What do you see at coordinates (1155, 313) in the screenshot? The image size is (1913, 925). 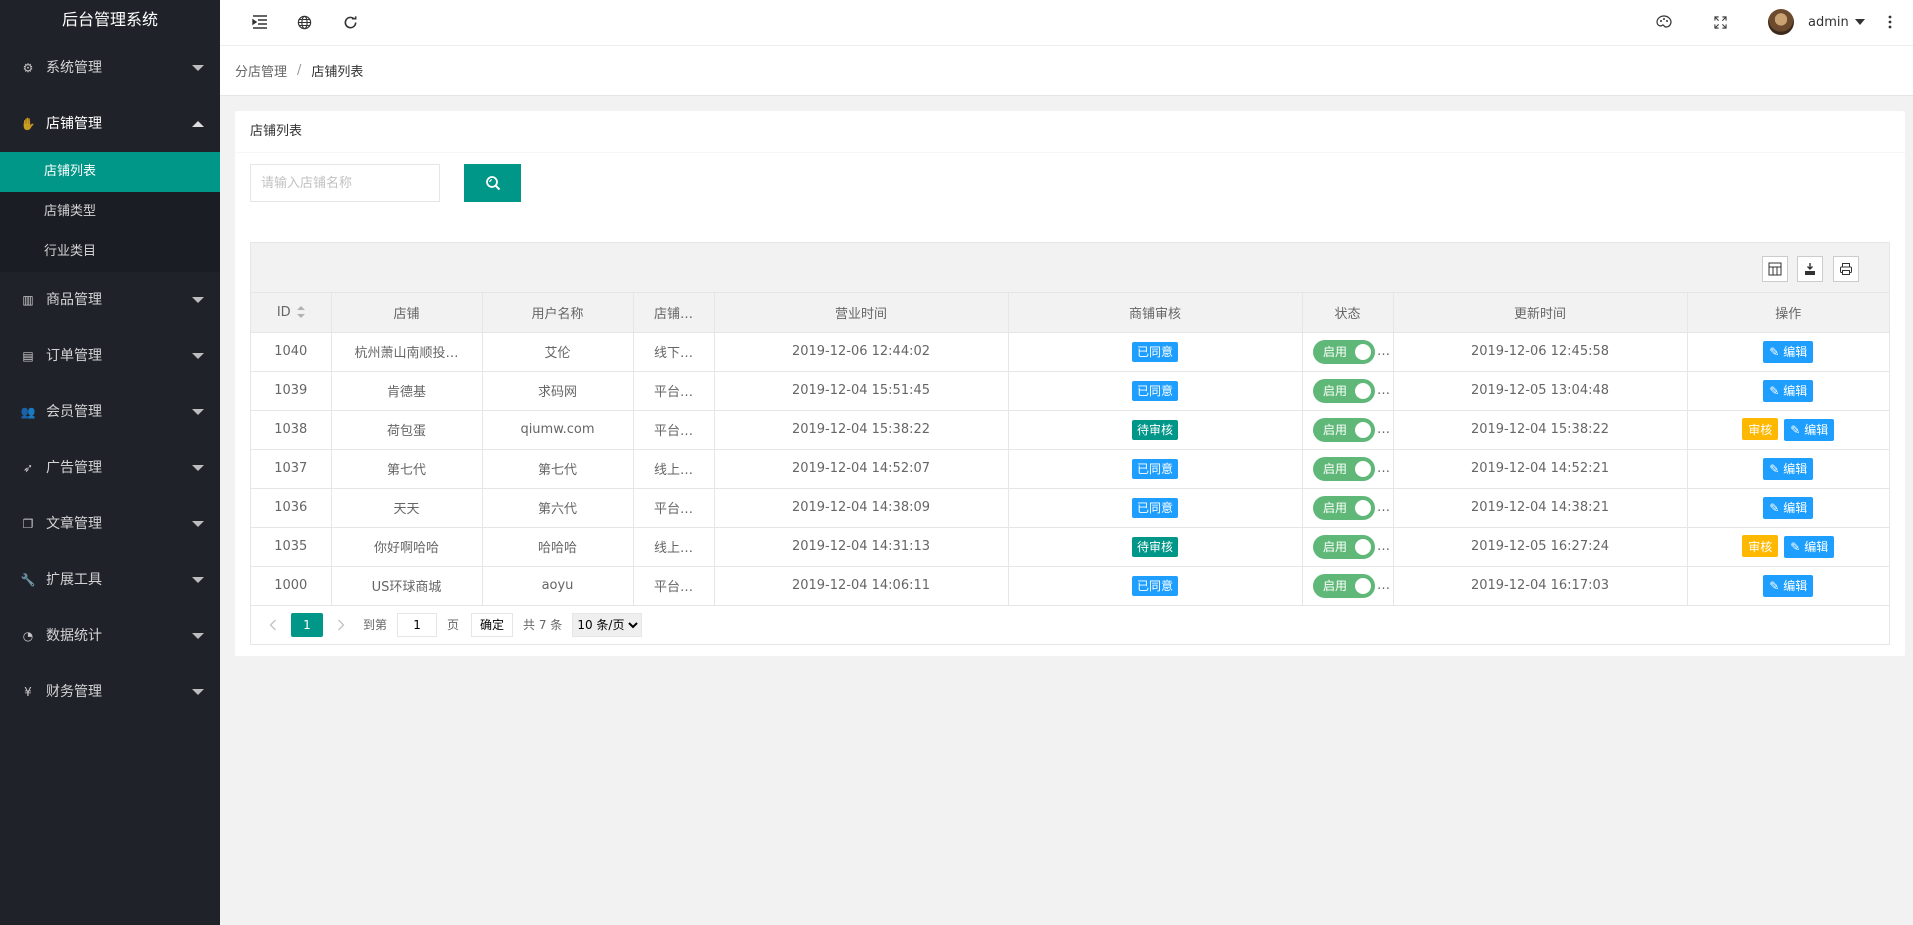 I see `column-header: 商铺审核` at bounding box center [1155, 313].